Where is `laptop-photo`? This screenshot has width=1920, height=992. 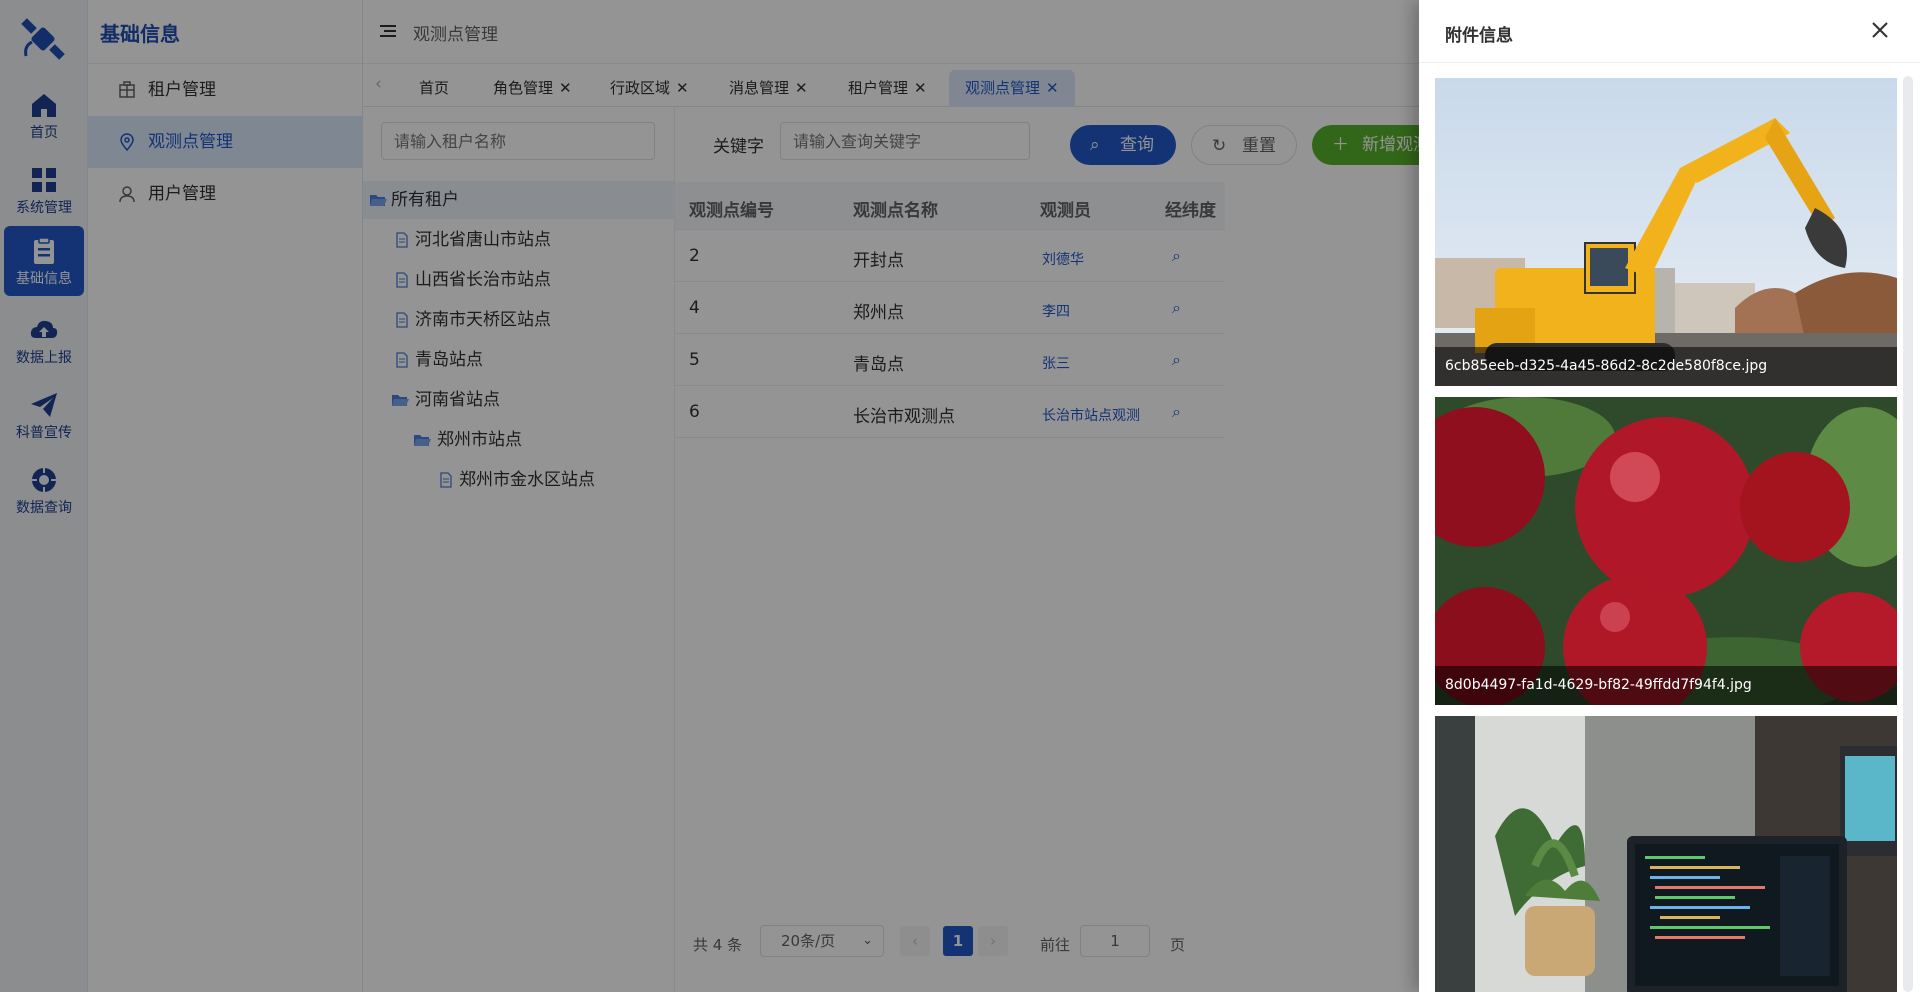 laptop-photo is located at coordinates (1666, 854).